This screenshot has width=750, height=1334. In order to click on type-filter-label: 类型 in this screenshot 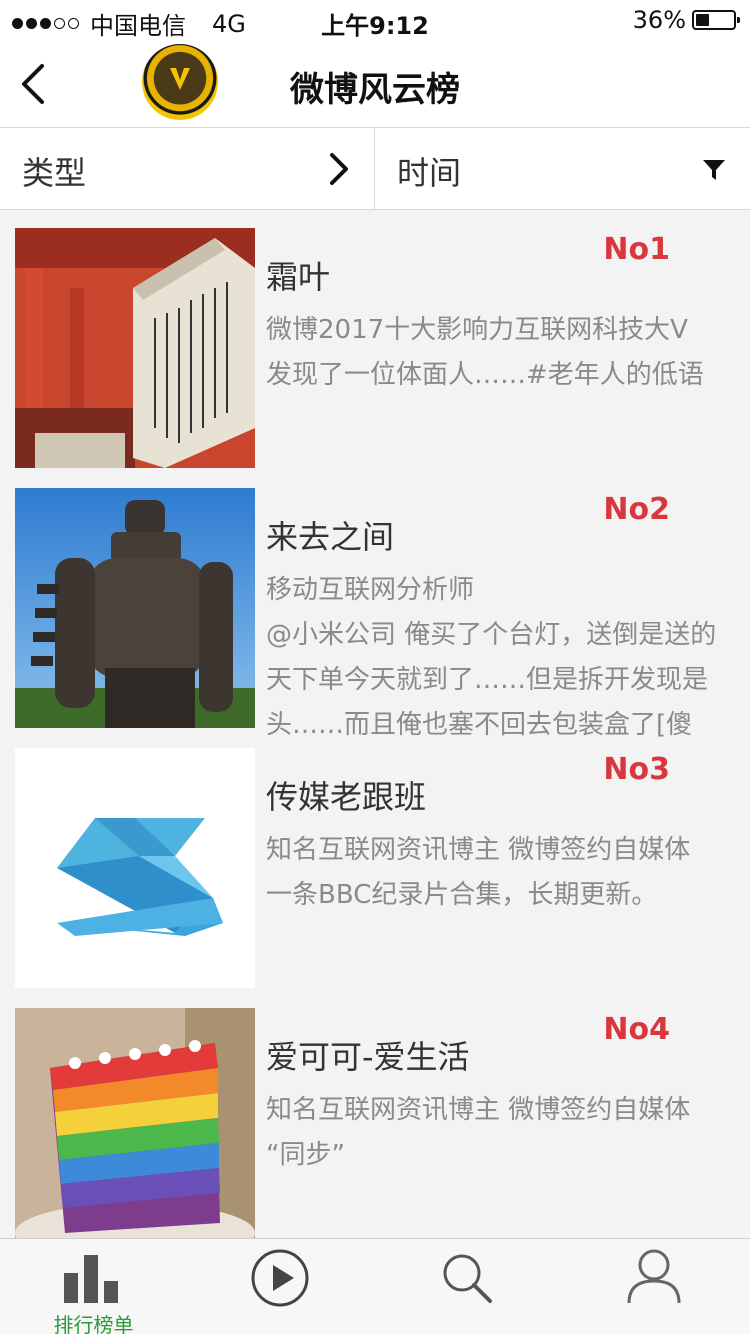, I will do `click(54, 173)`.